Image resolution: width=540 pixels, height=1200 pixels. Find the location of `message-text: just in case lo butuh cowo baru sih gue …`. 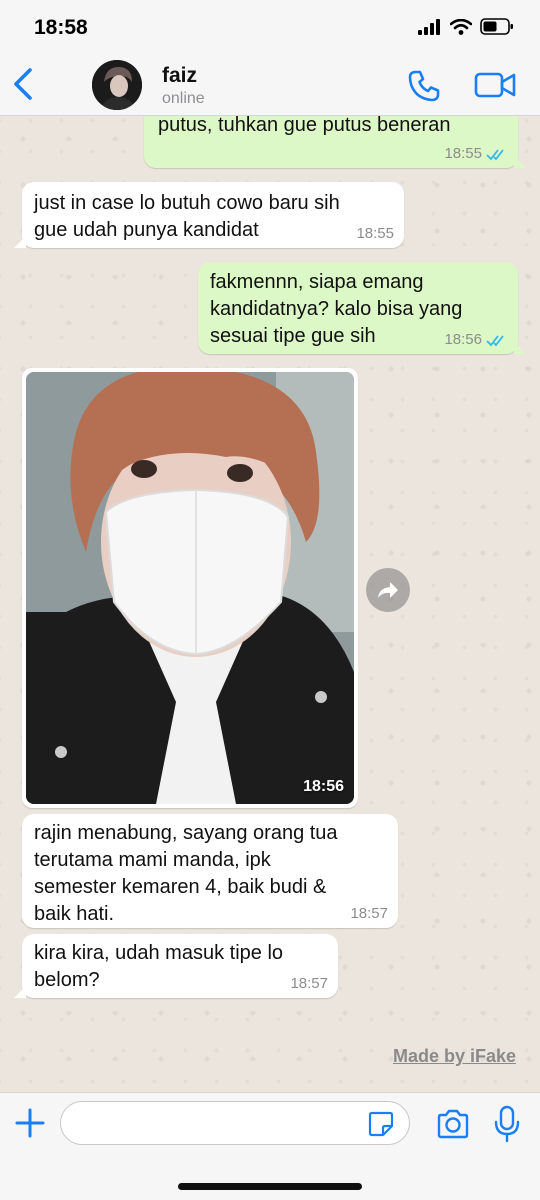

message-text: just in case lo butuh cowo baru sih gue … is located at coordinates (187, 216).